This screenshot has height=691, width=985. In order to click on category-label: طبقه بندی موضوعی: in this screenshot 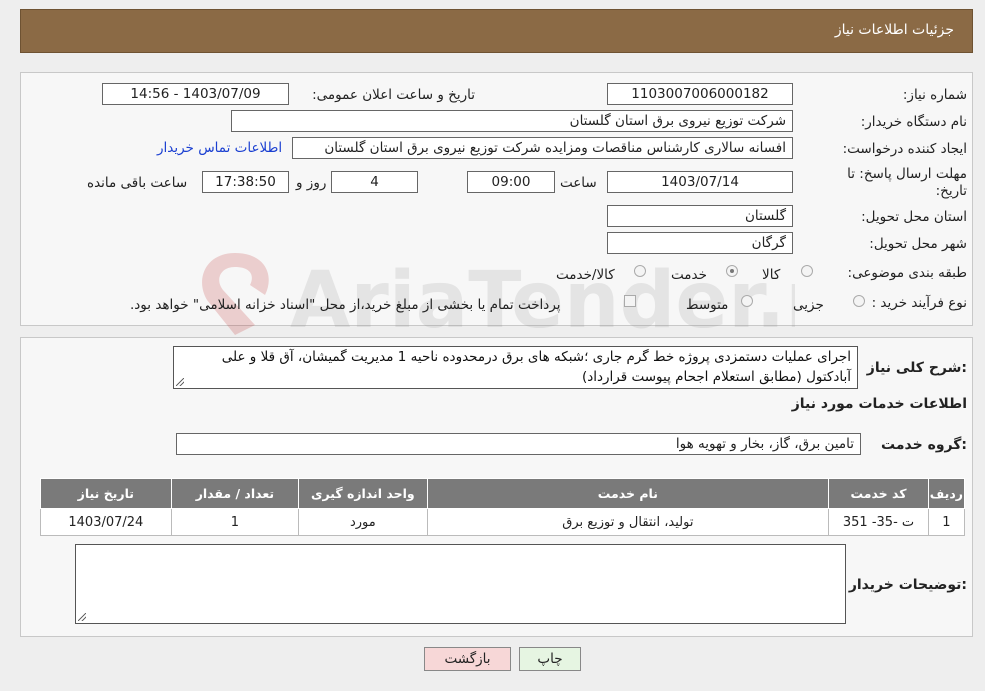, I will do `click(907, 273)`.